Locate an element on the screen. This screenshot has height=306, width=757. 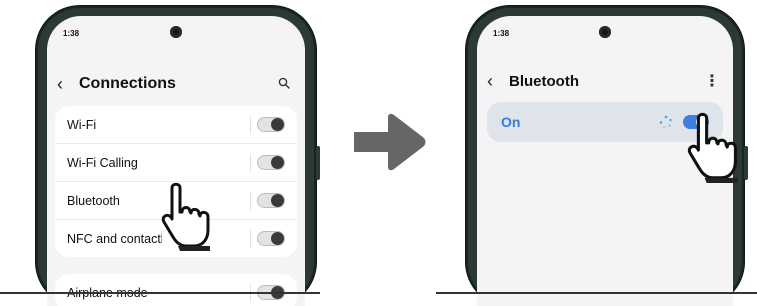
connections-list-2: Airplane mode is located at coordinates (176, 290).